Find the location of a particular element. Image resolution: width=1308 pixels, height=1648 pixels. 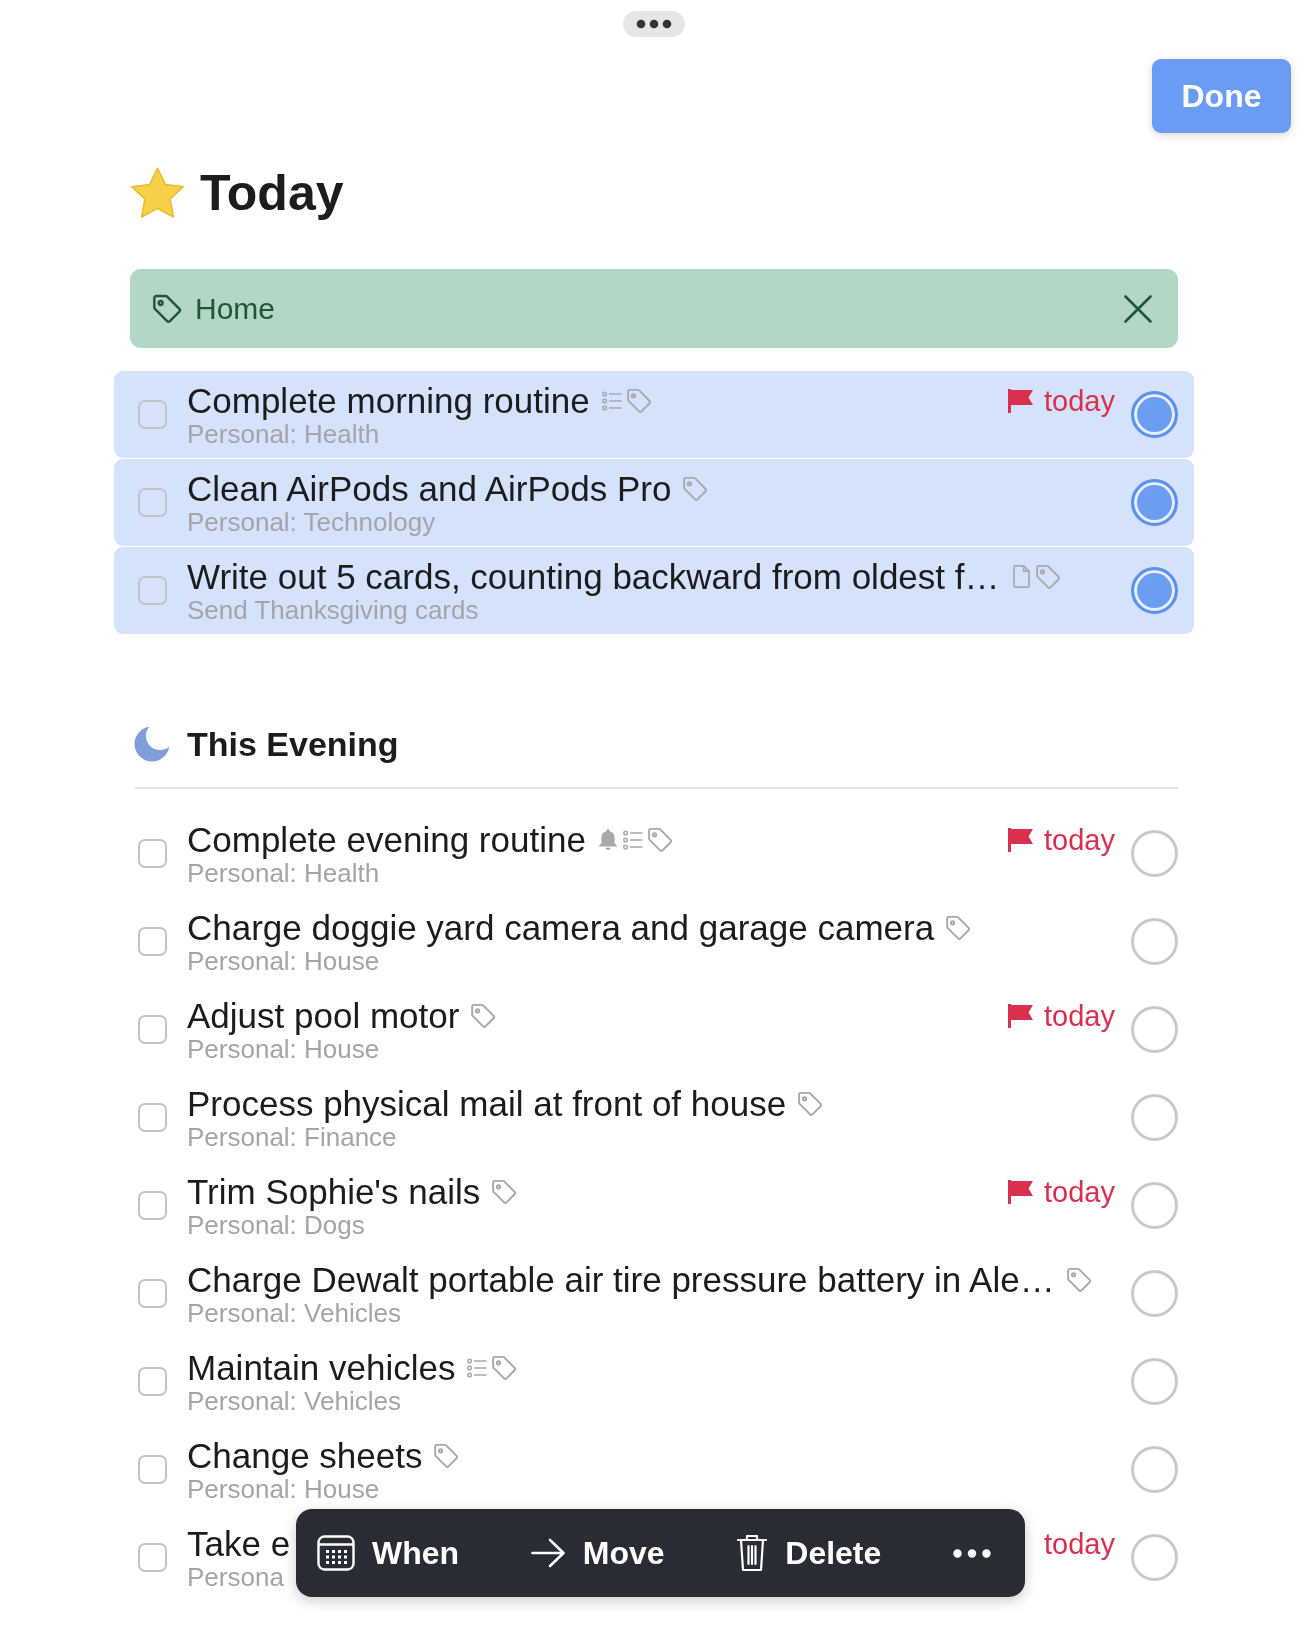

section-title: This Evening is located at coordinates (293, 744).